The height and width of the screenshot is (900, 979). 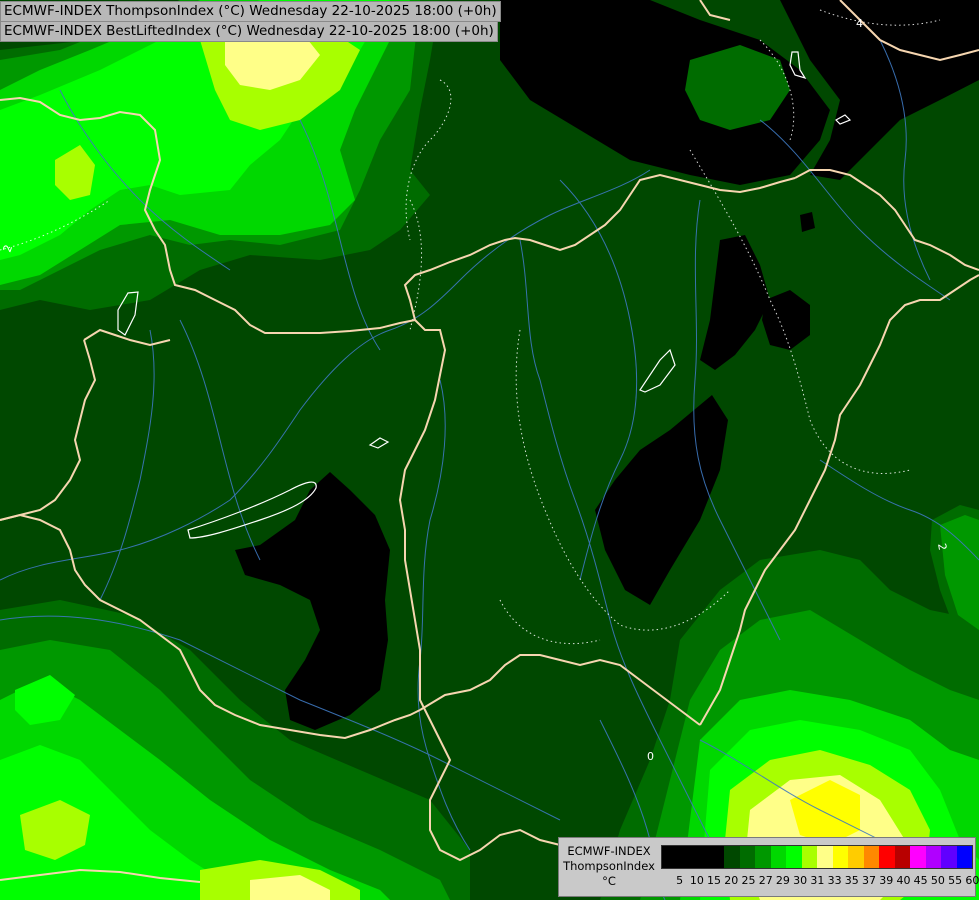 What do you see at coordinates (859, 23) in the screenshot?
I see `contour-label: 4` at bounding box center [859, 23].